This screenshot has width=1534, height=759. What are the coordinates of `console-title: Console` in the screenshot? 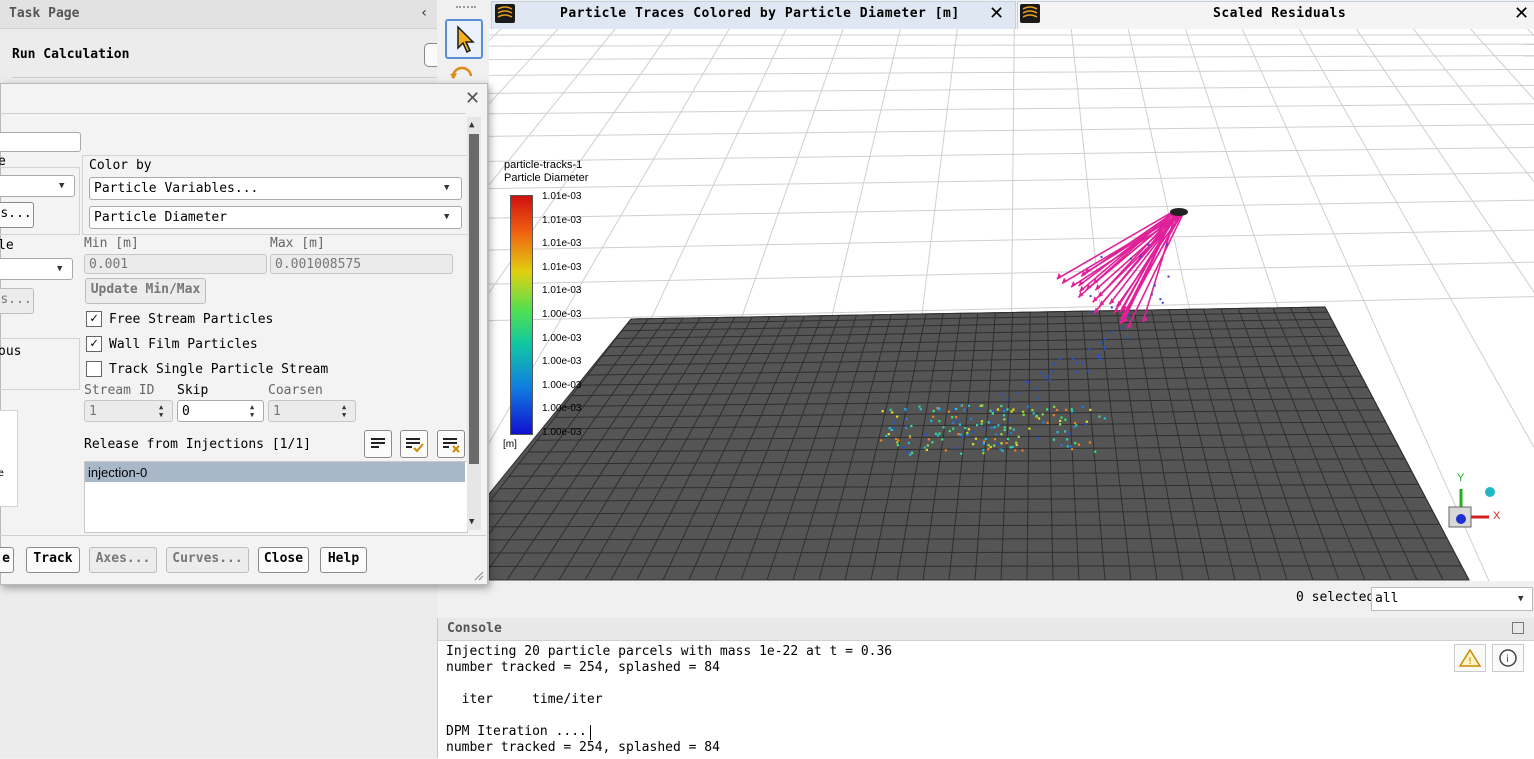 It's located at (474, 628).